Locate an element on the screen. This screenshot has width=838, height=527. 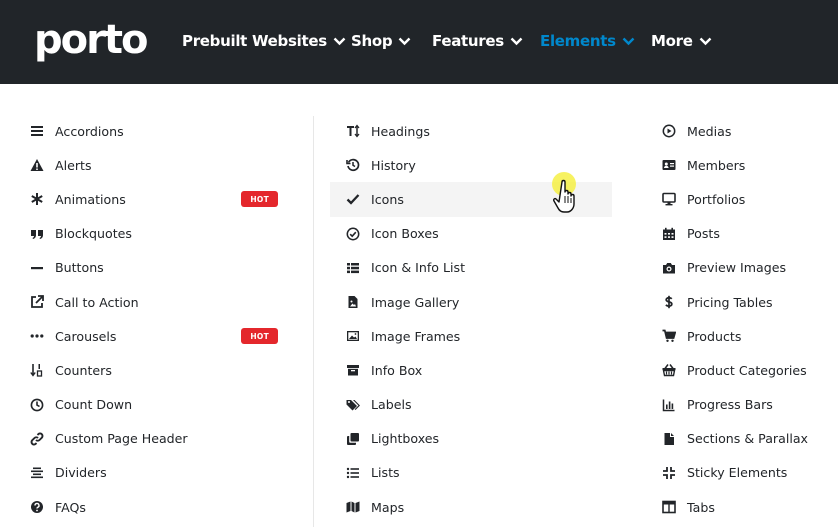
menu-item-history: History is located at coordinates (471, 165).